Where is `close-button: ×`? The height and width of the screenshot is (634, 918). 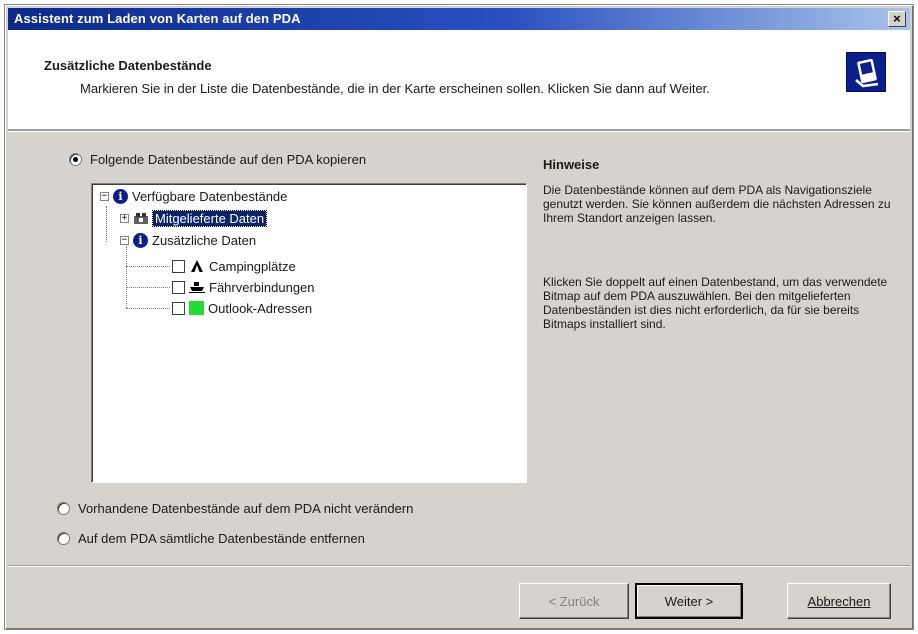 close-button: × is located at coordinates (897, 19).